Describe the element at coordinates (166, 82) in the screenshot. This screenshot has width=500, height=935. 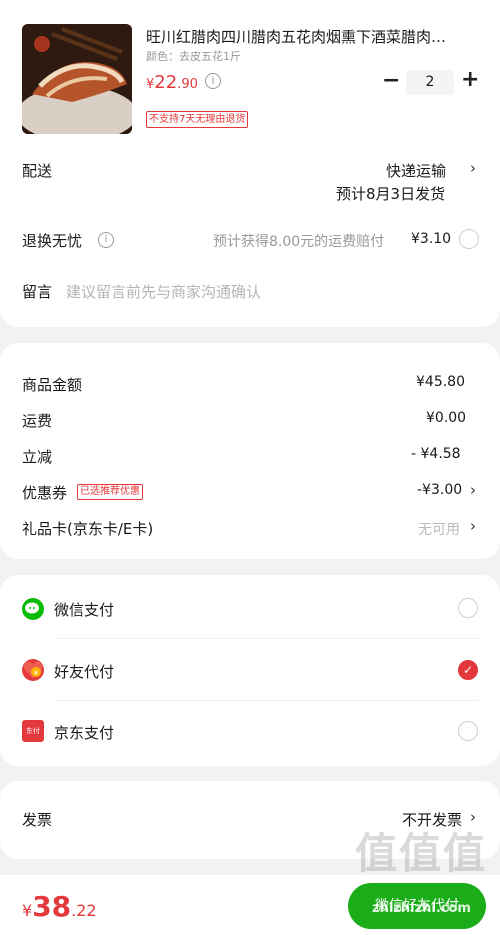
I see `price-integer: 22` at that location.